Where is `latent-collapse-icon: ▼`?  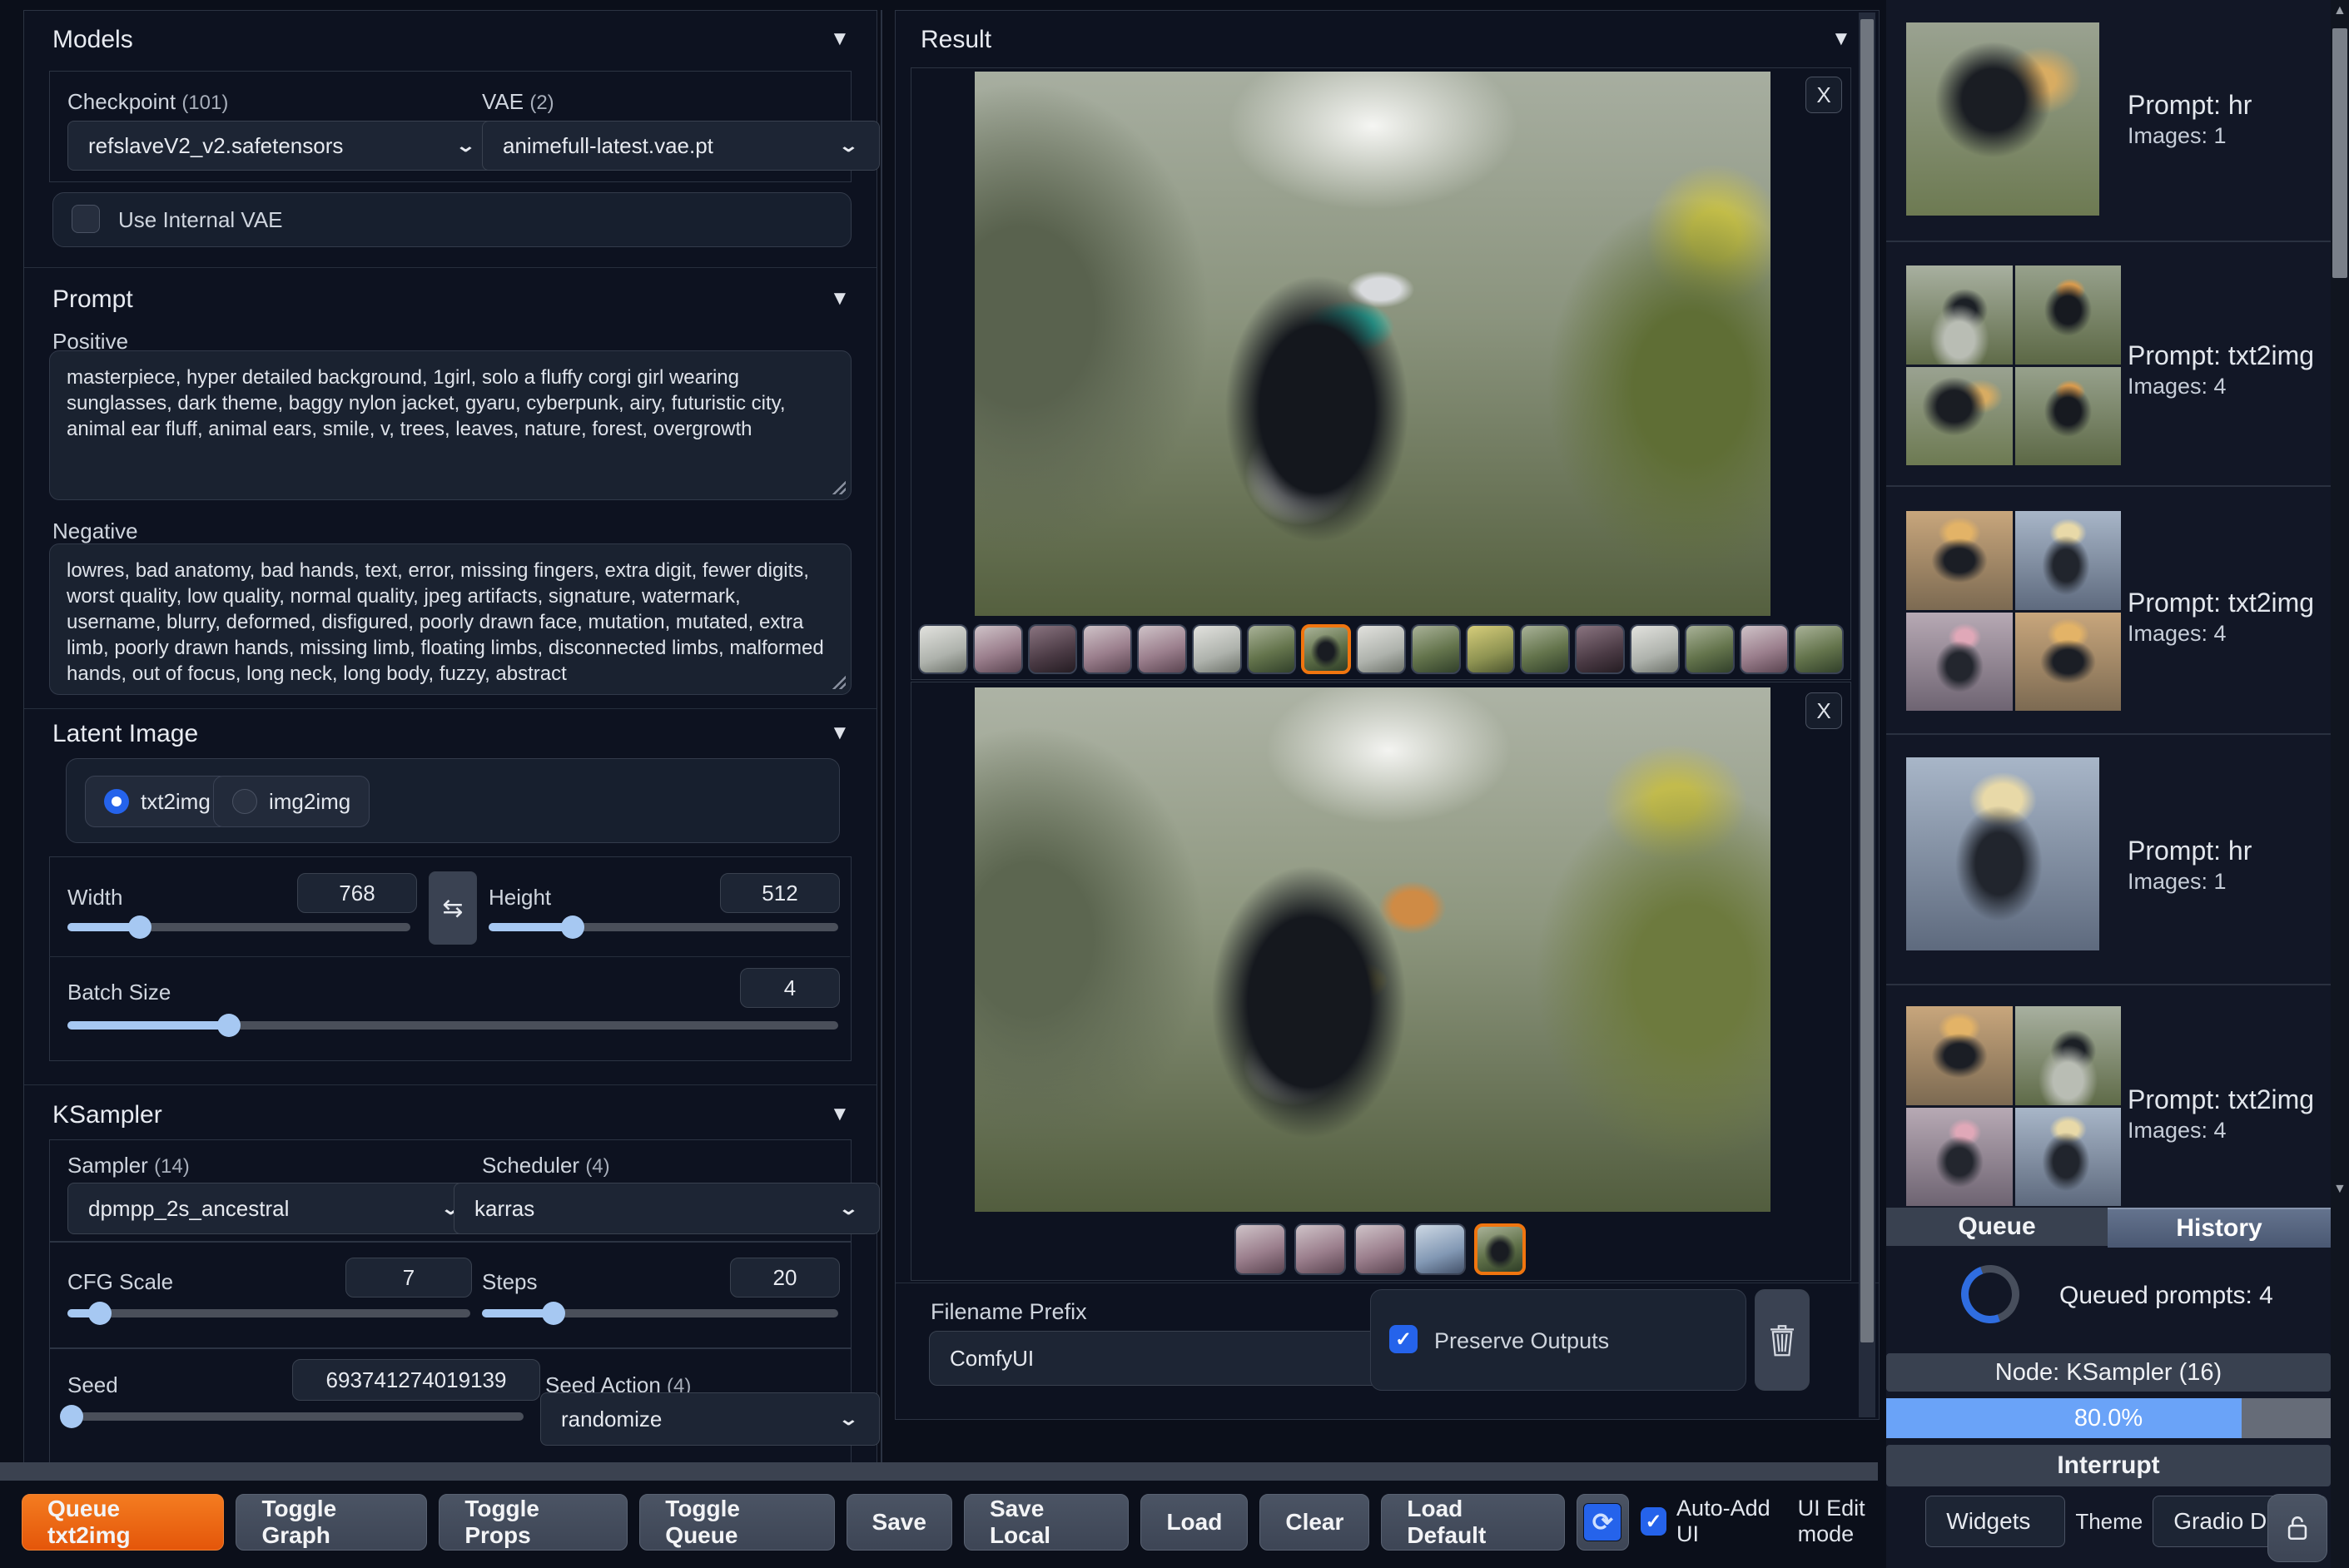
latent-collapse-icon: ▼ is located at coordinates (840, 733).